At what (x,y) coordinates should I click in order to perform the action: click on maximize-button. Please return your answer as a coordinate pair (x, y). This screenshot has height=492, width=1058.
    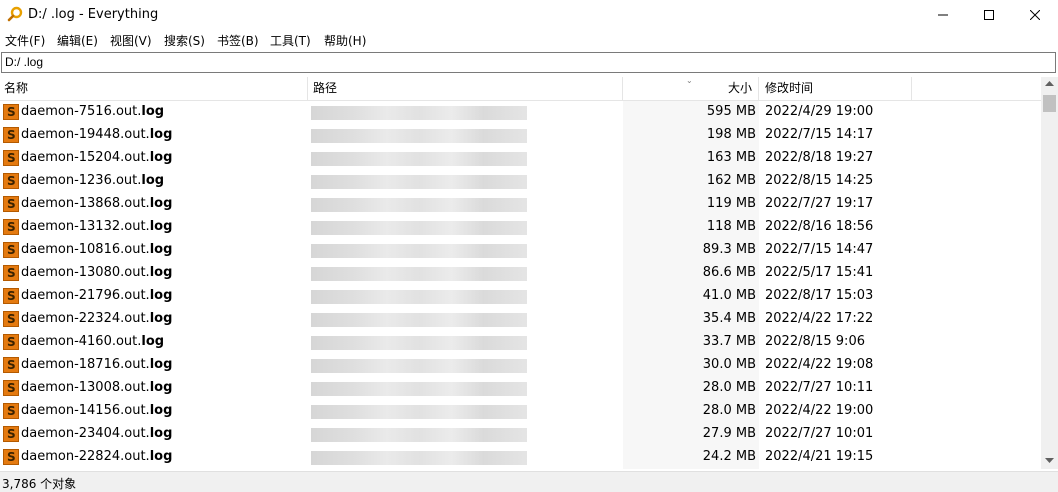
    Looking at the image, I should click on (989, 15).